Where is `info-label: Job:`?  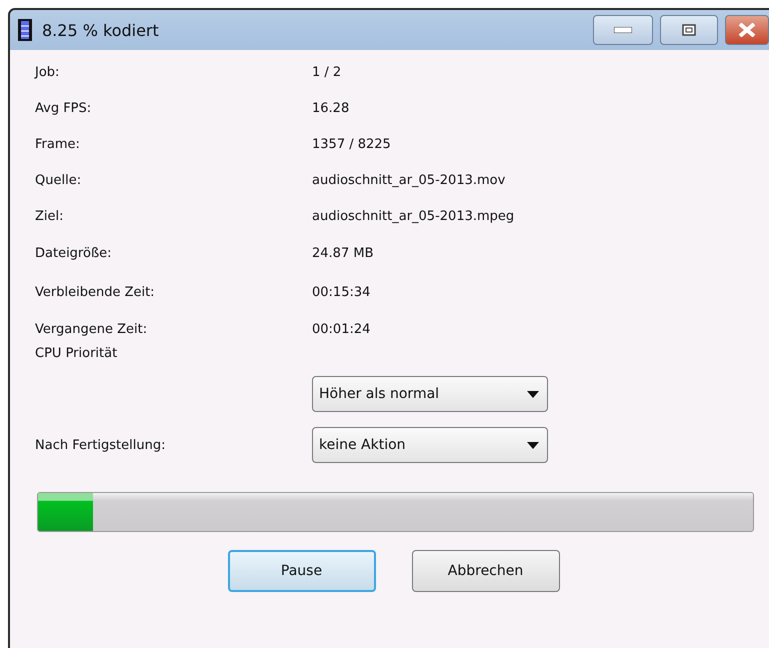
info-label: Job: is located at coordinates (47, 72).